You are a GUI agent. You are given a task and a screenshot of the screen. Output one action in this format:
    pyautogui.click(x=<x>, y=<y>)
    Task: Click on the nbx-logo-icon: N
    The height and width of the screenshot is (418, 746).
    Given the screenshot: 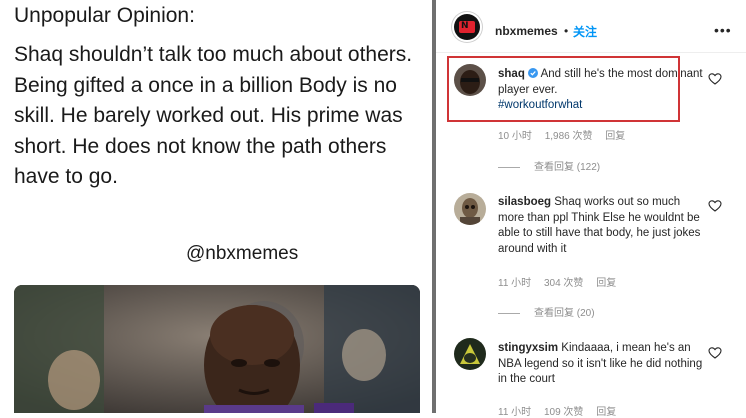 What is the action you would take?
    pyautogui.click(x=467, y=27)
    